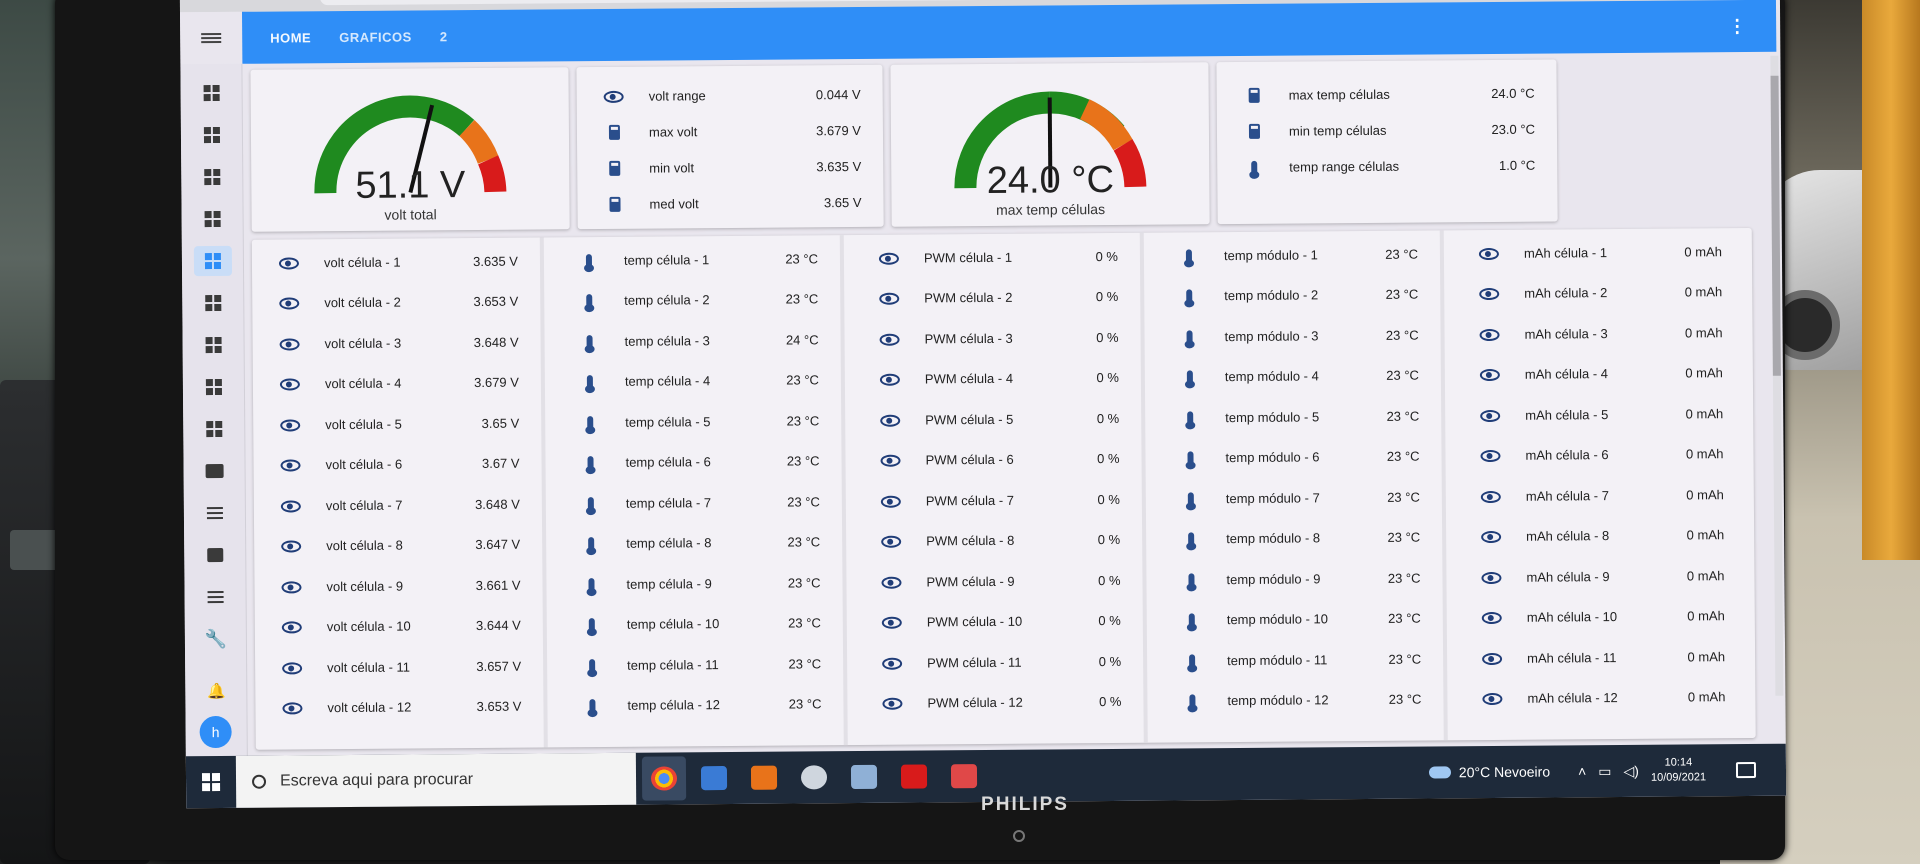  Describe the element at coordinates (997, 378) in the screenshot. I see `list-item: PWM célula - 4 0 %` at that location.